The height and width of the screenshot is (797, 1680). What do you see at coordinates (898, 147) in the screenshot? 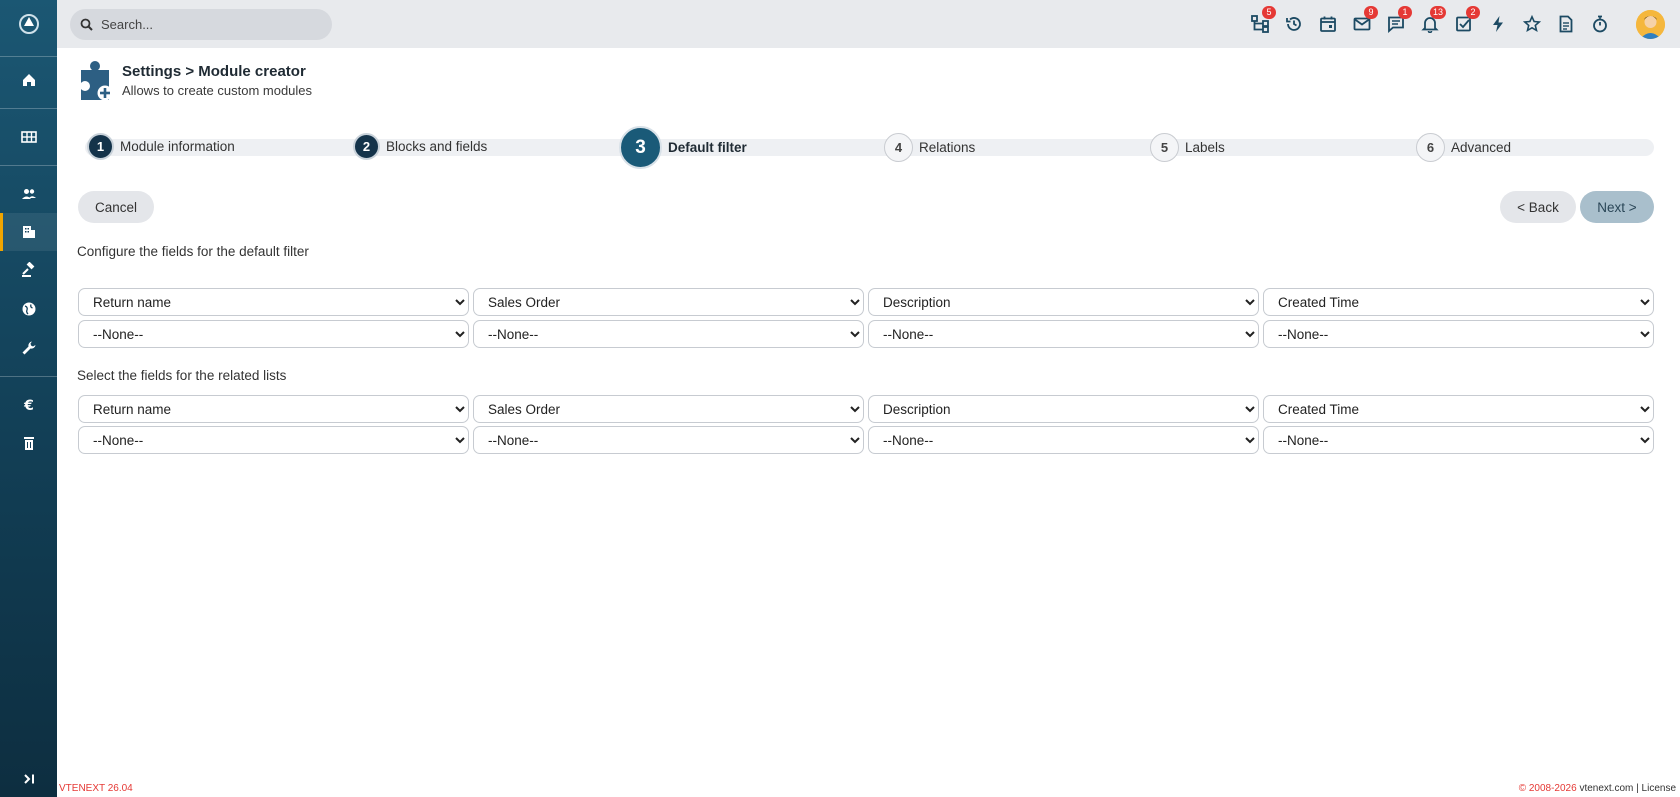
I see `step-number: 4` at bounding box center [898, 147].